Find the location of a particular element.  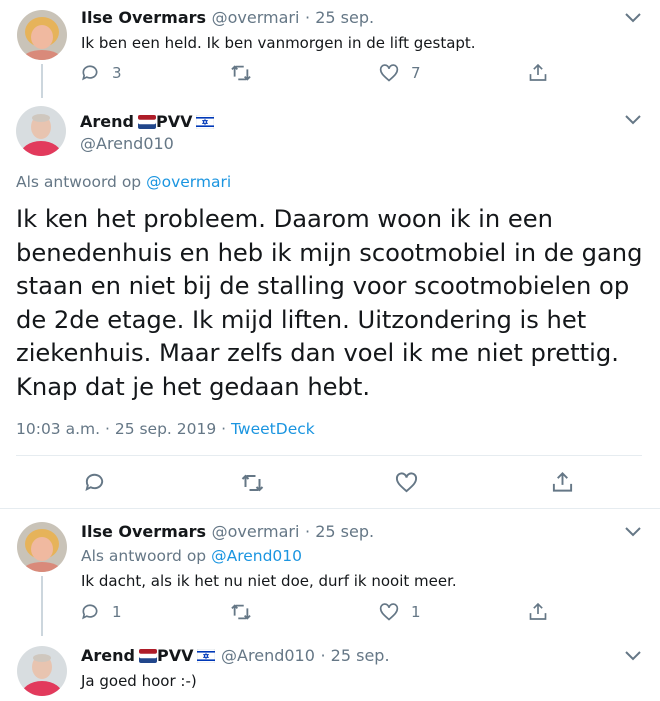

author-name: Arend PVV @Arend010 · 25 sep. is located at coordinates (235, 655).